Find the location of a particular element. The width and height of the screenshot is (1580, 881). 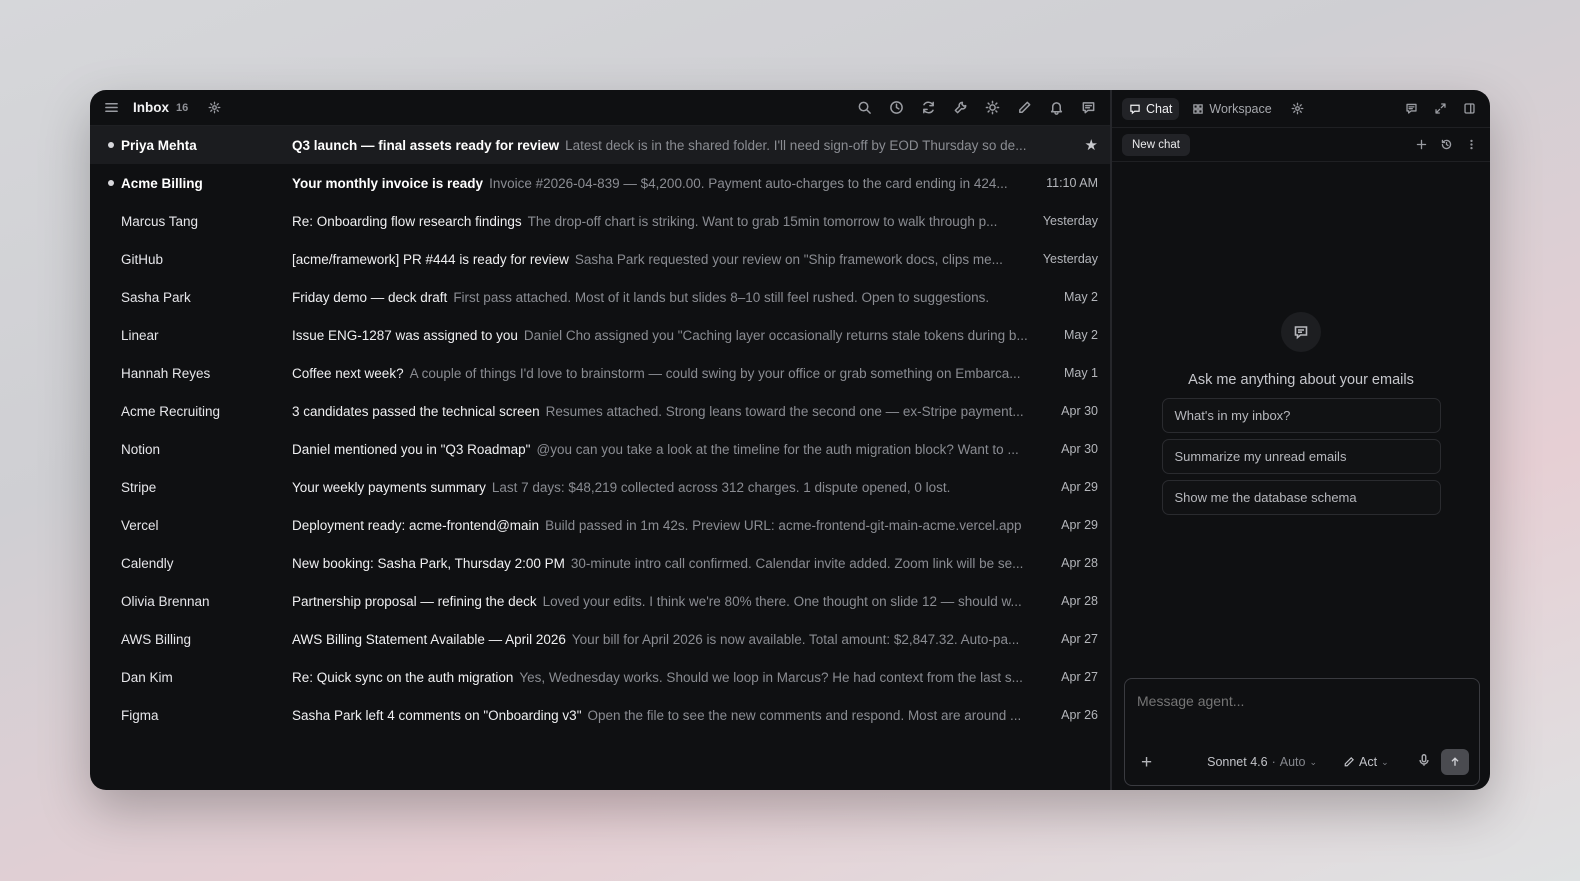

email-sender: Priya Mehta is located at coordinates (159, 145).